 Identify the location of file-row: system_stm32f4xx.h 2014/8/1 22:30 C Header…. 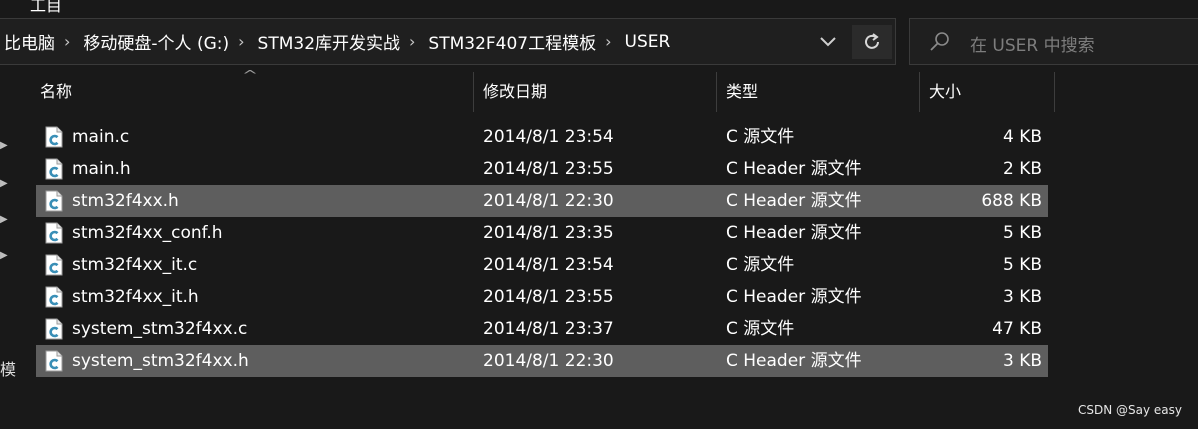
(542, 361).